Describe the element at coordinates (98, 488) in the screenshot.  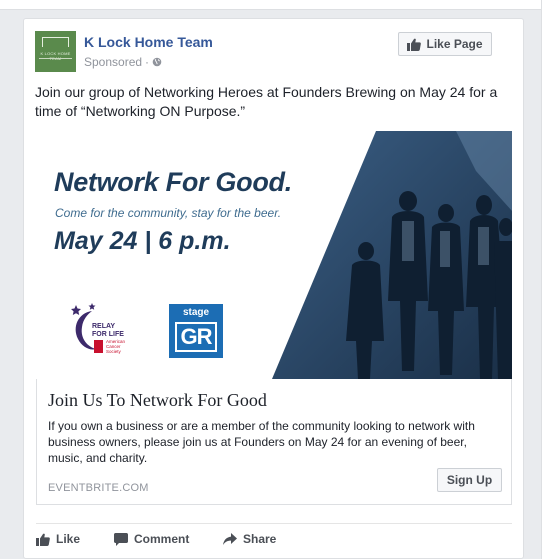
I see `link-domain: EVENTBRITE.COM` at that location.